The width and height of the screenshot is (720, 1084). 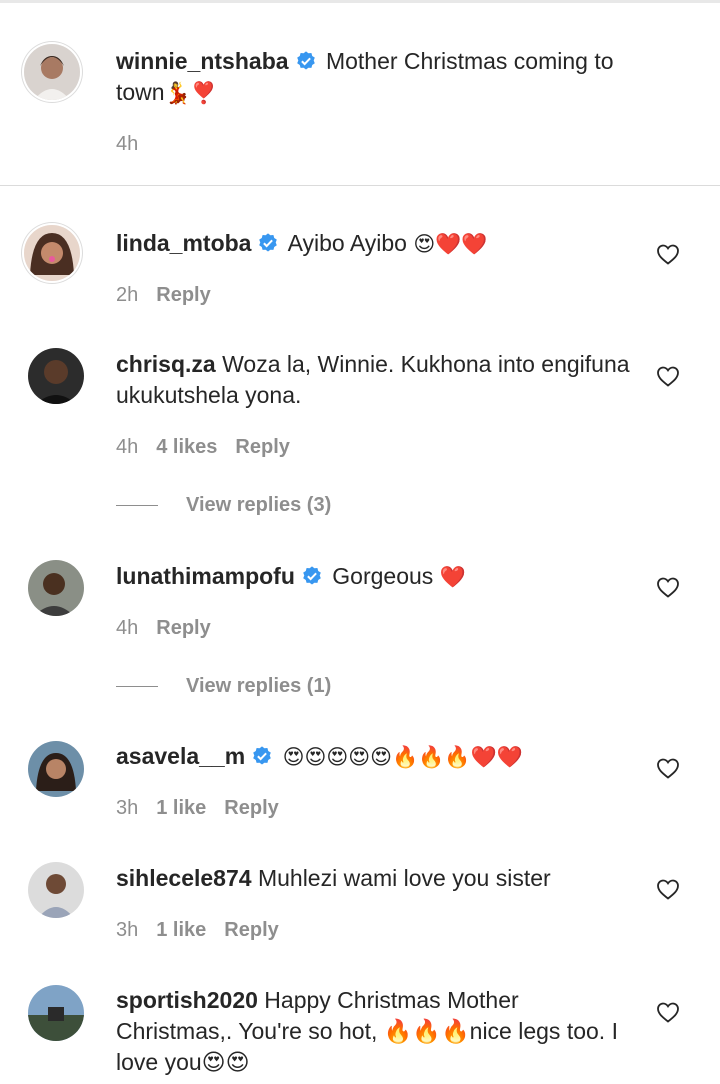 I want to click on view-replies-button: View replies (1), so click(x=223, y=687).